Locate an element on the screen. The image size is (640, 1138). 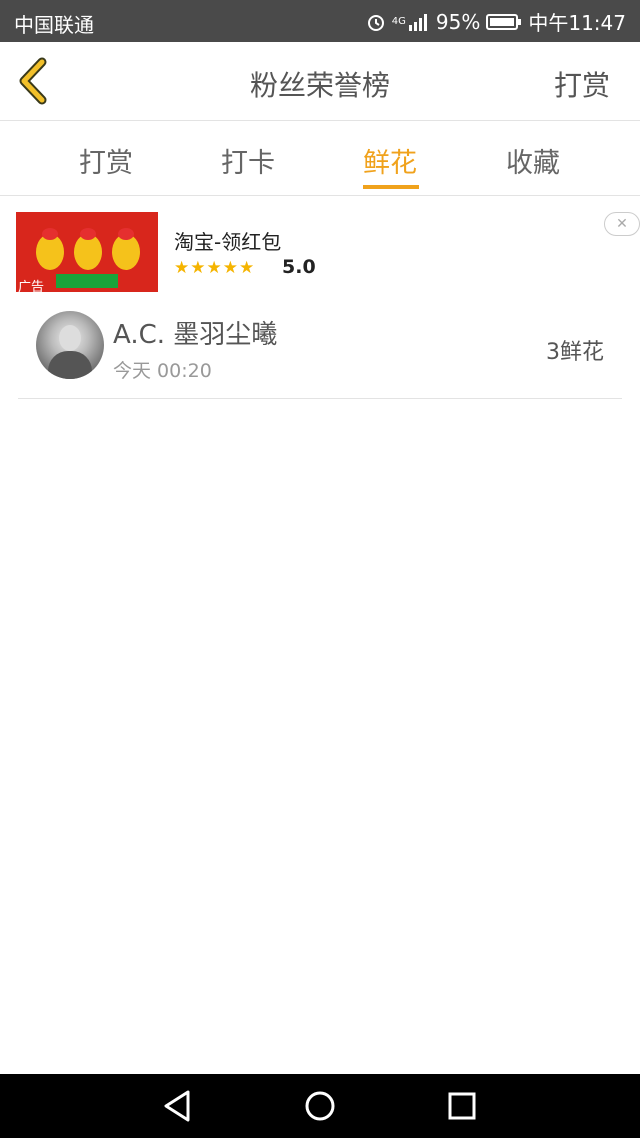
ad-title: 淘宝-领红包 is located at coordinates (228, 242).